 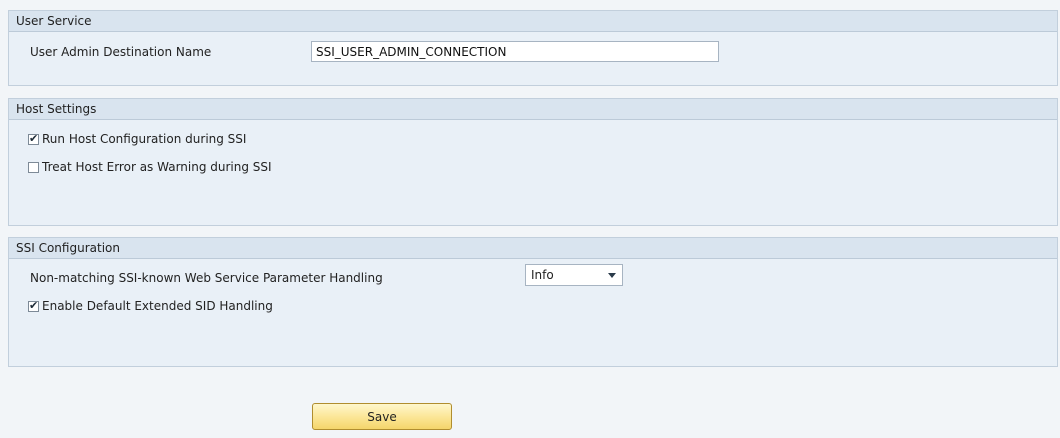 I want to click on user-service-header: User Service, so click(x=533, y=21).